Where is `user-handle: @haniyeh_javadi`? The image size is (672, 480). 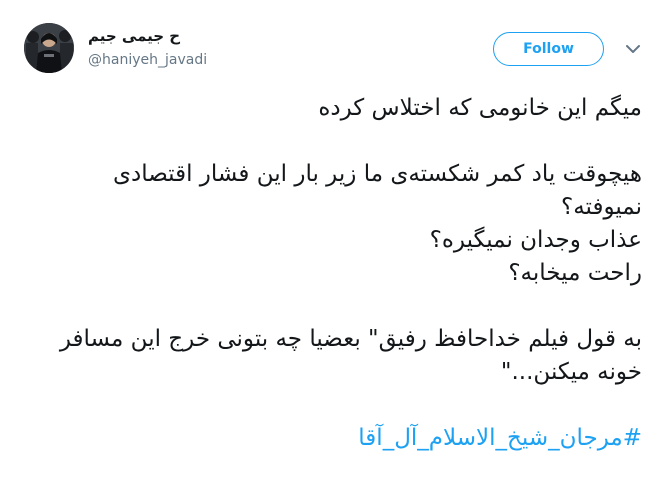 user-handle: @haniyeh_javadi is located at coordinates (228, 60).